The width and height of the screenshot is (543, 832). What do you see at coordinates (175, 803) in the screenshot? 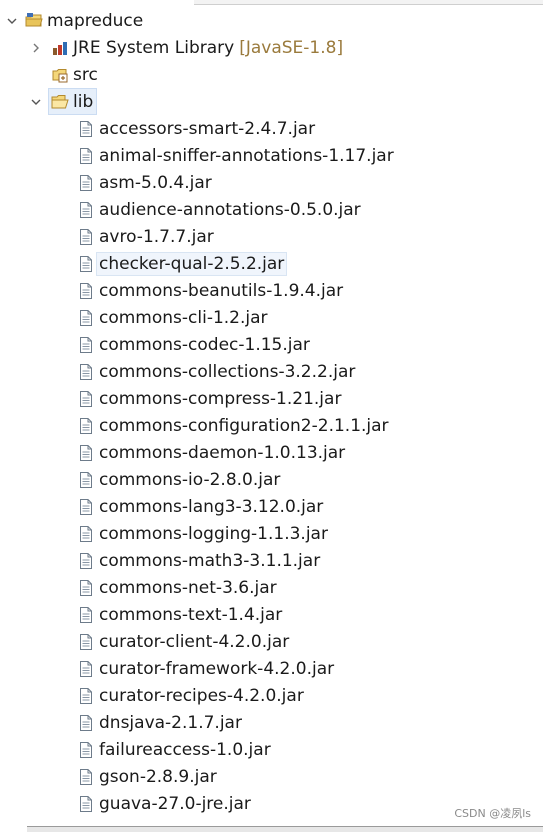
I see `jar-file-label: guava-27.0-jre.jar` at bounding box center [175, 803].